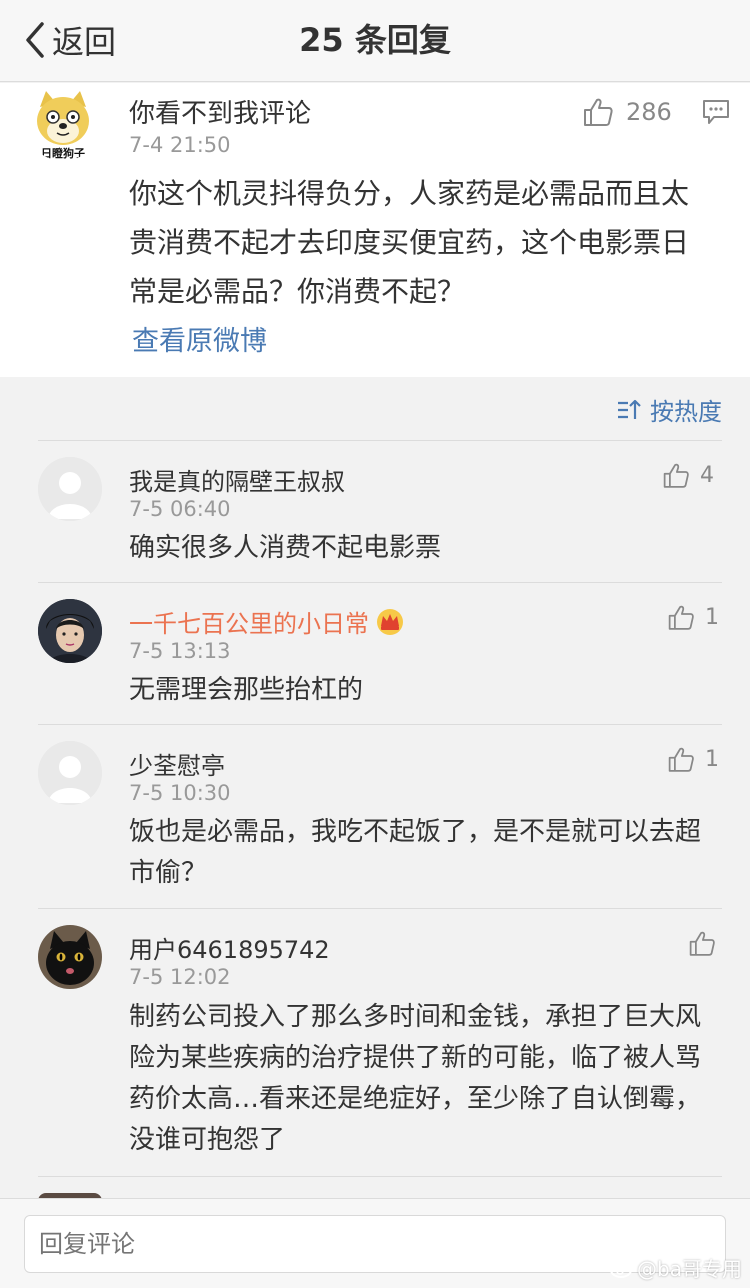  I want to click on black-cat-image, so click(70, 957).